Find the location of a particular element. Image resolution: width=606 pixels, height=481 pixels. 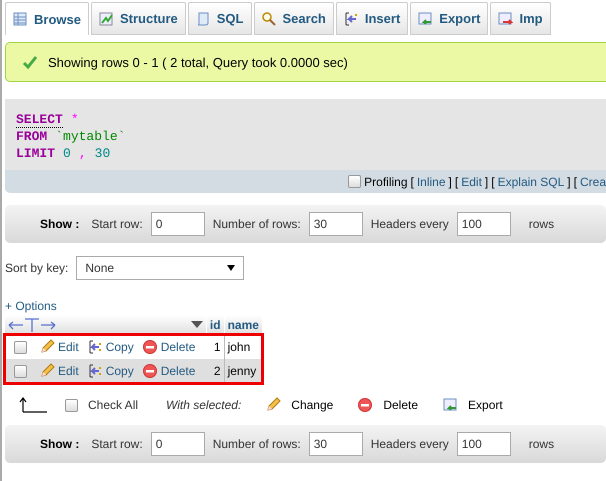

tab: Browse is located at coordinates (47, 18).